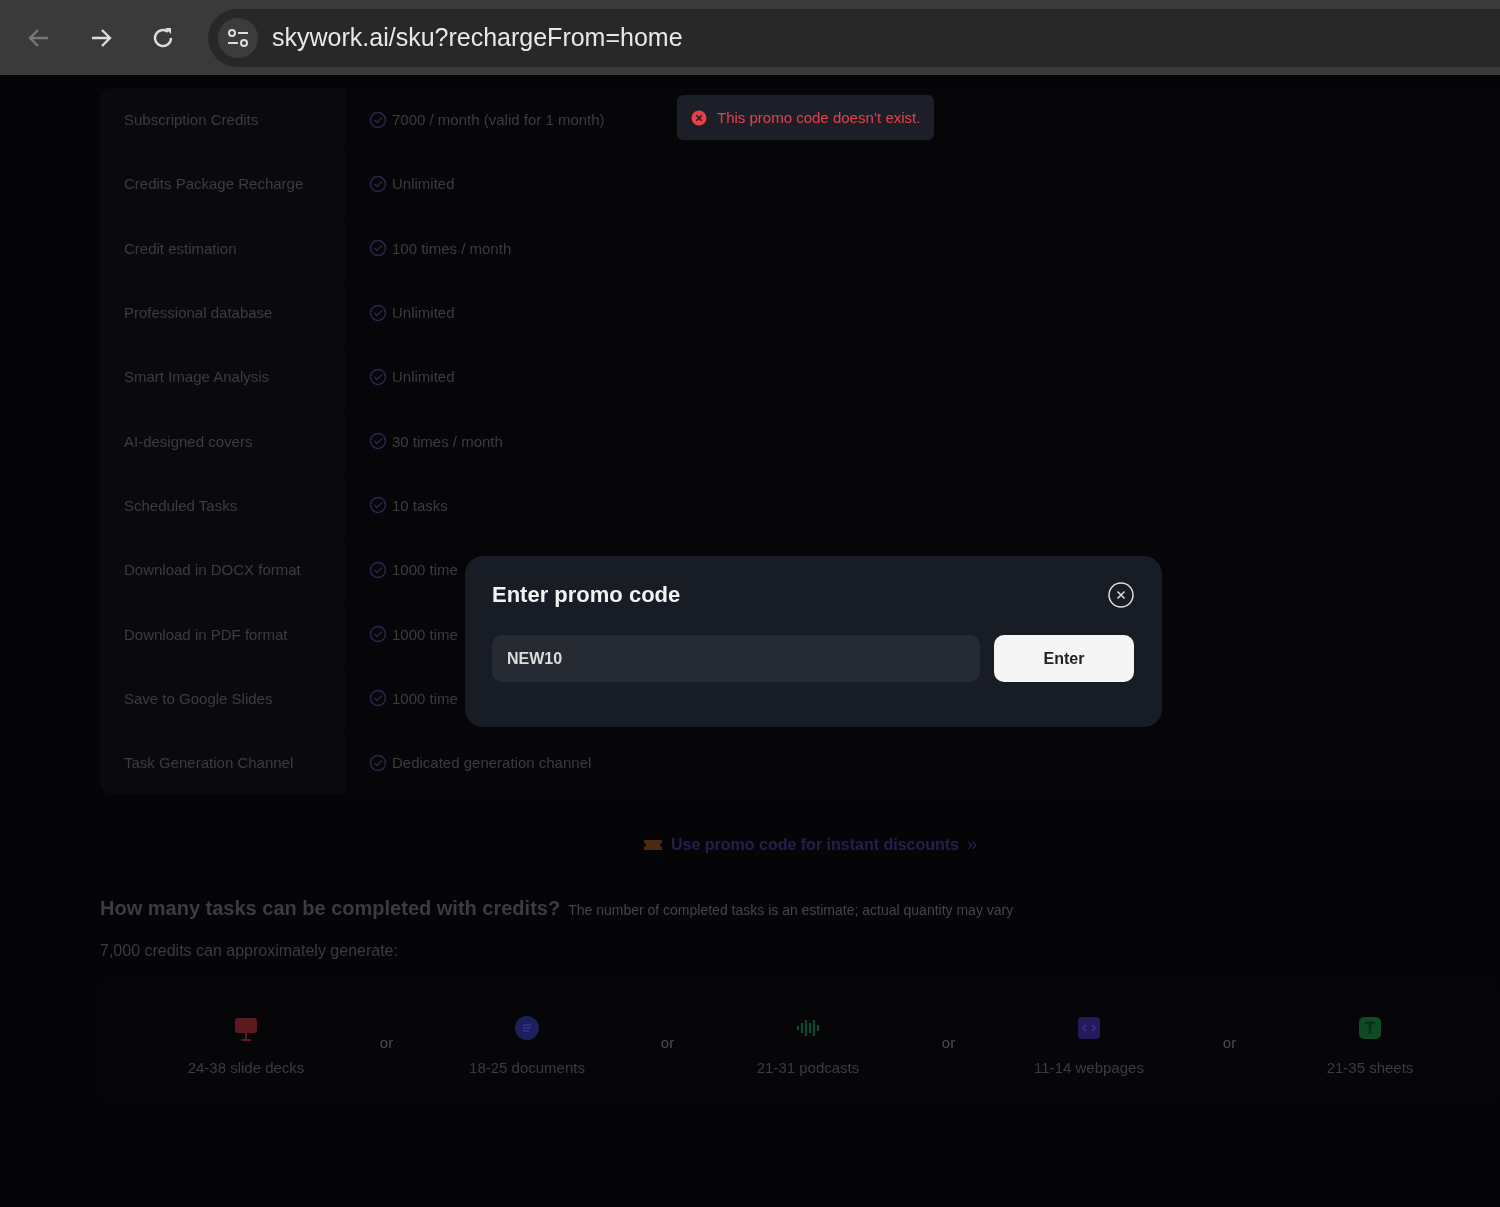 The height and width of the screenshot is (1207, 1500). I want to click on settings-icon, so click(238, 37).